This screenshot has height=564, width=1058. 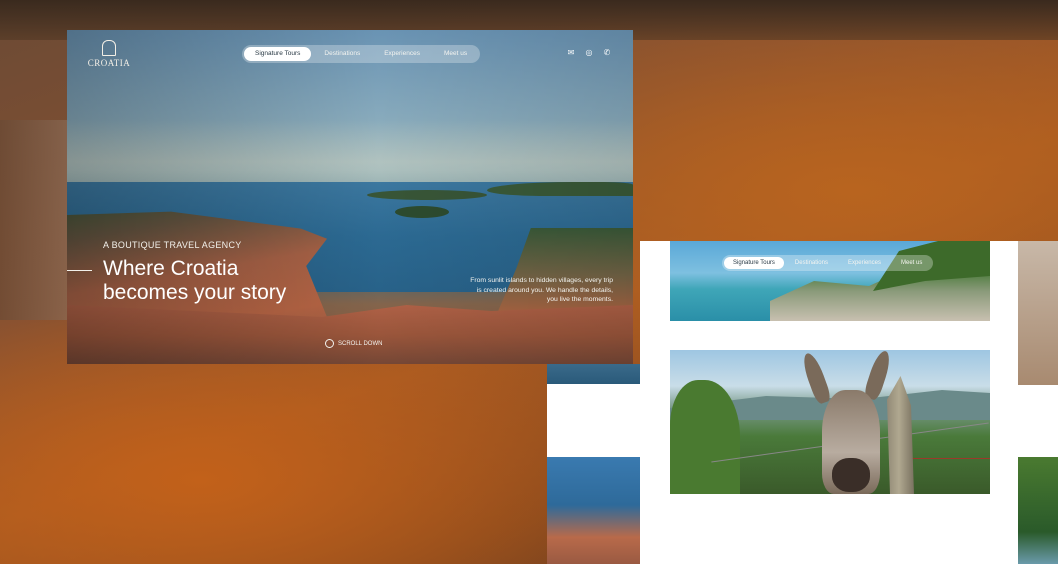 I want to click on mail-icon: ✉, so click(x=571, y=53).